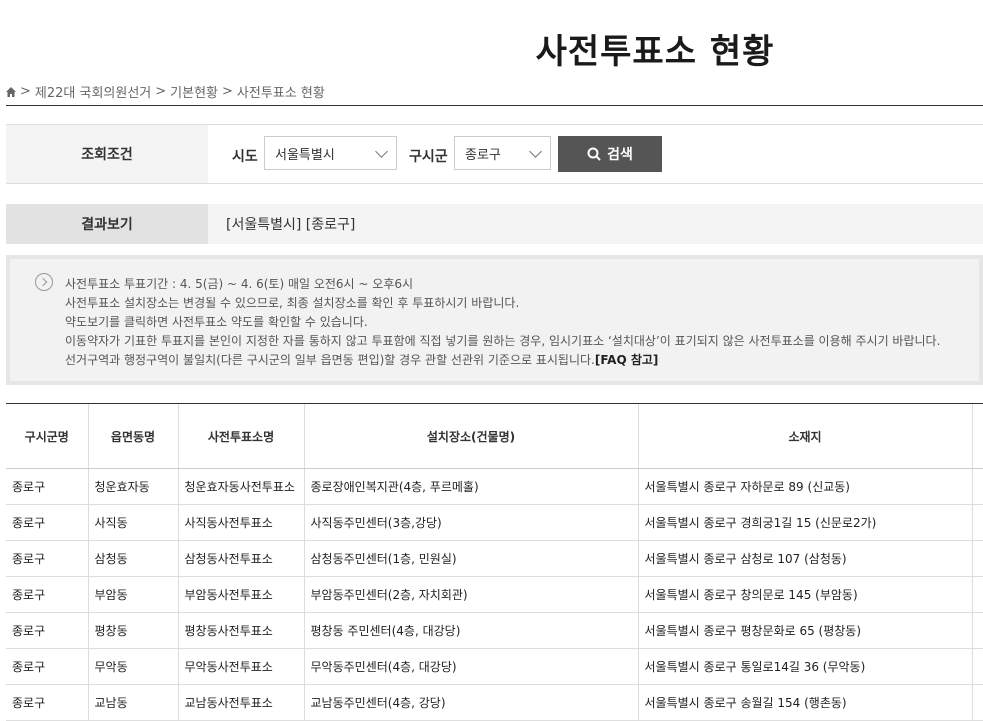 This screenshot has width=983, height=721. What do you see at coordinates (133, 594) in the screenshot?
I see `cell-dong: 부암동` at bounding box center [133, 594].